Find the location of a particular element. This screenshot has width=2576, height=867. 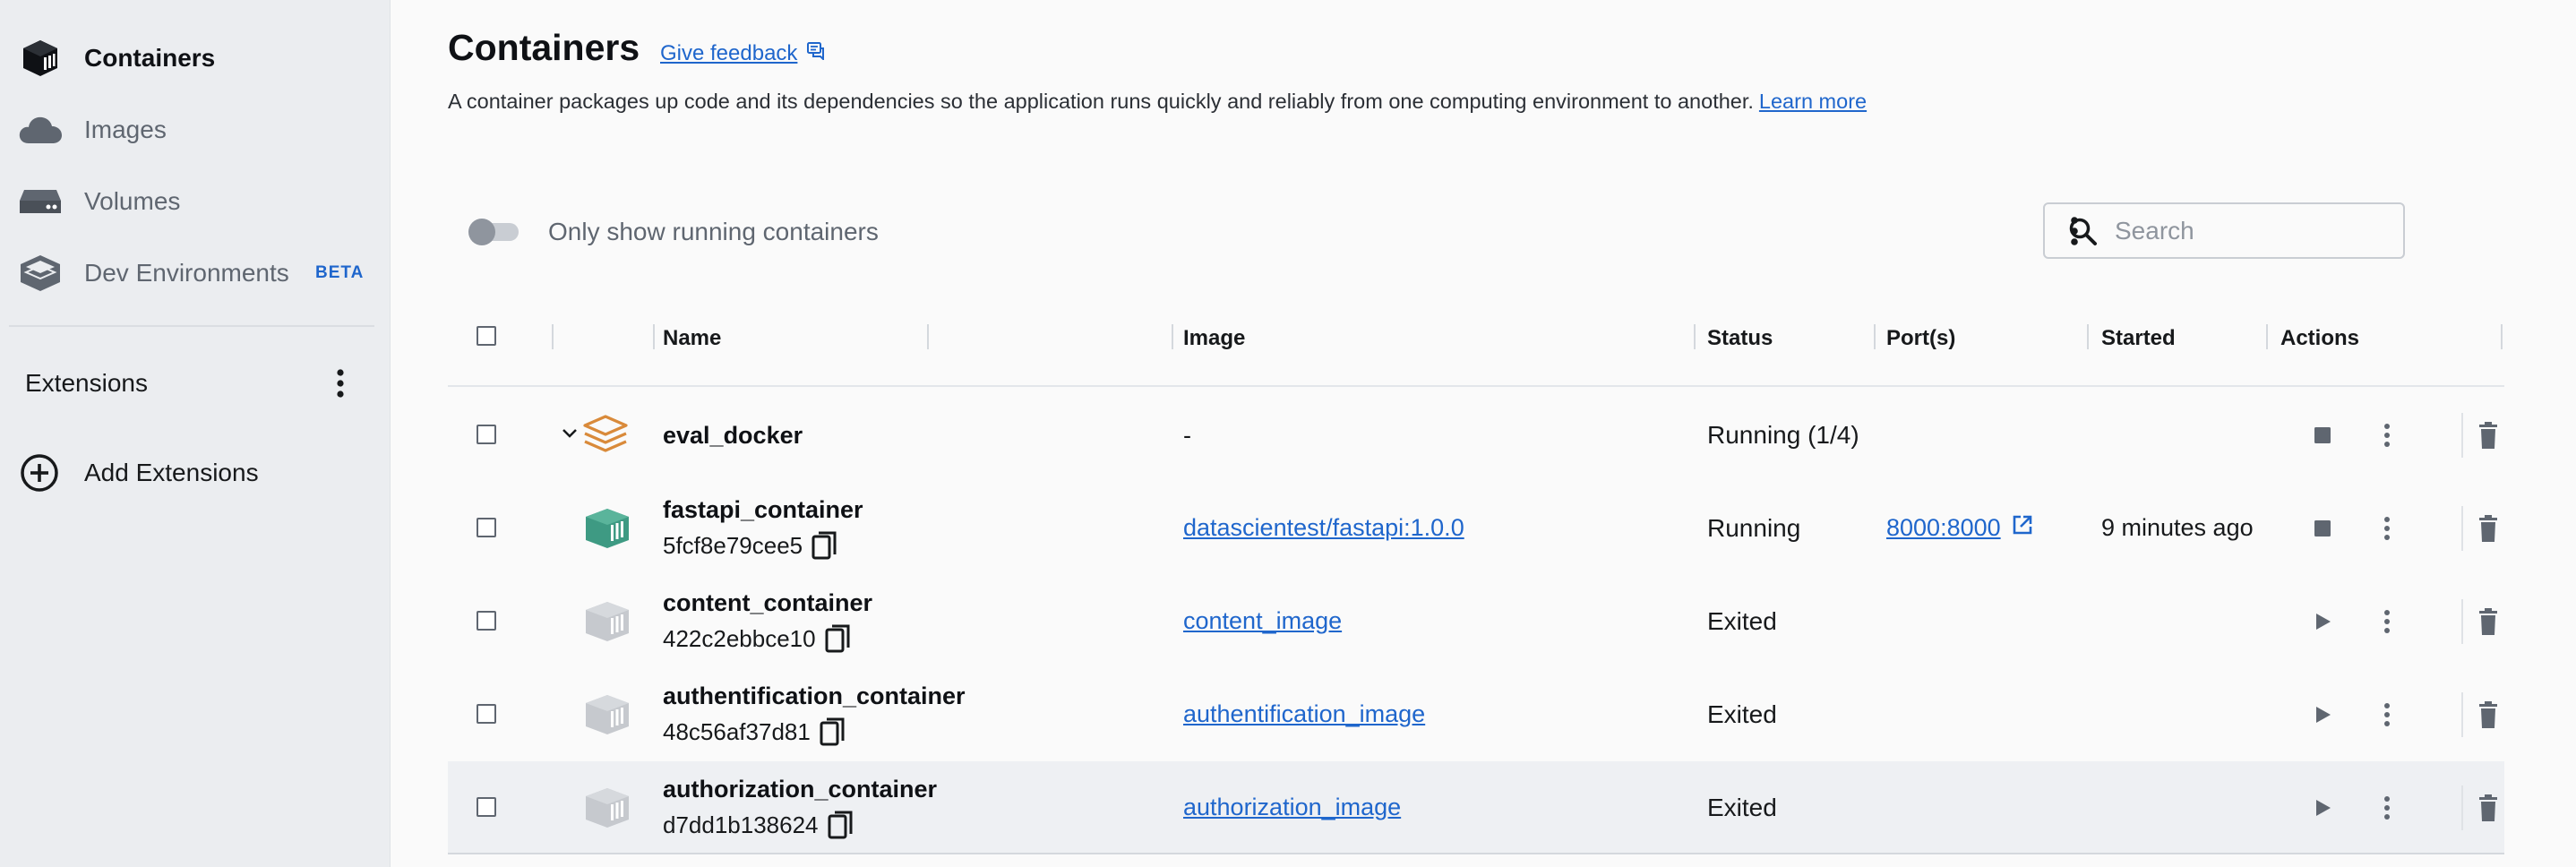

page-title: Containers is located at coordinates (544, 48).